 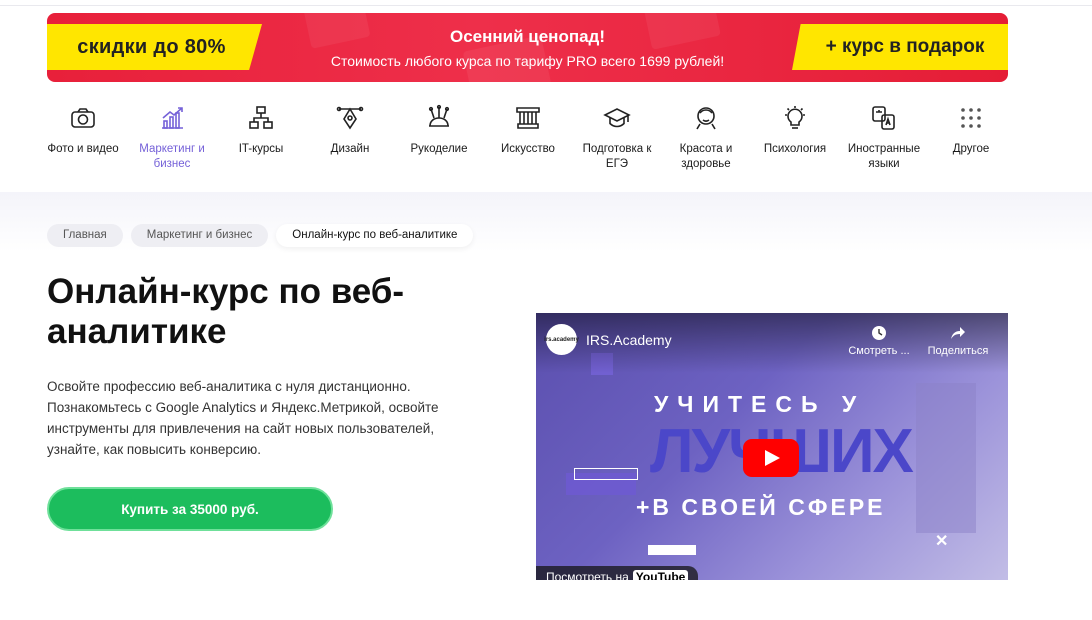 What do you see at coordinates (879, 333) in the screenshot?
I see `clock-icon` at bounding box center [879, 333].